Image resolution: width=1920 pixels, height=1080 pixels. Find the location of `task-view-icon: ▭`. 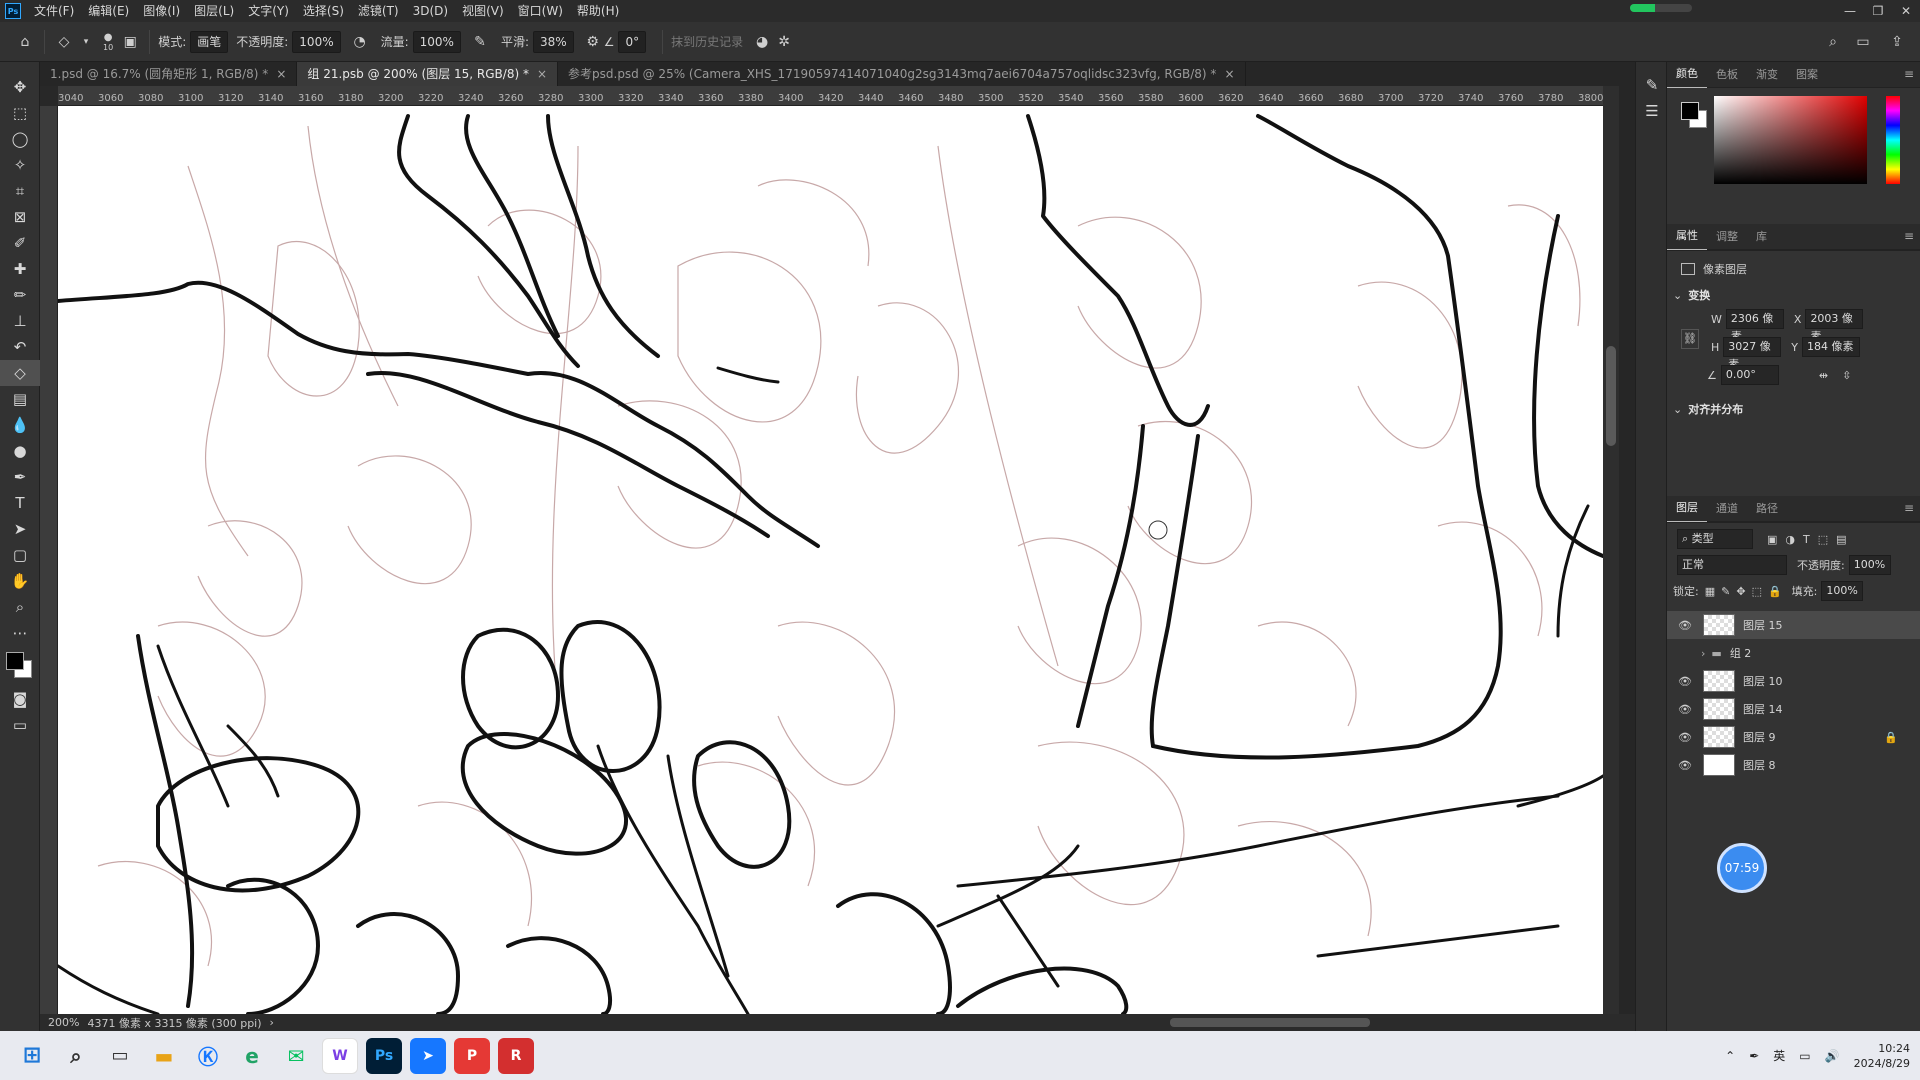

task-view-icon: ▭ is located at coordinates (120, 1056).